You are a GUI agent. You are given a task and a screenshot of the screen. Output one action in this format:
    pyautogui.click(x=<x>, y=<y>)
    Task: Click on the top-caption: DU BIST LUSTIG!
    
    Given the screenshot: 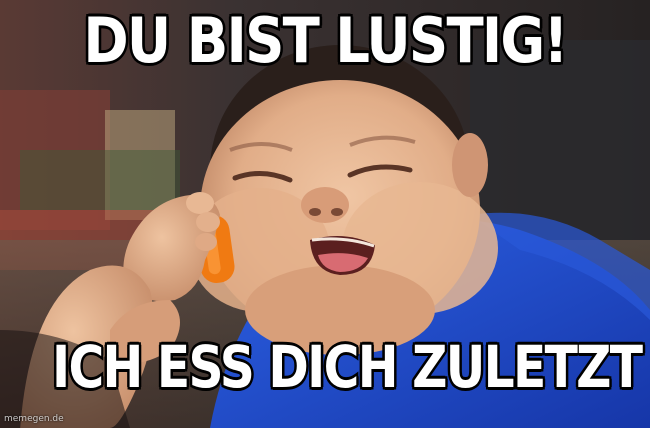 What is the action you would take?
    pyautogui.click(x=325, y=40)
    